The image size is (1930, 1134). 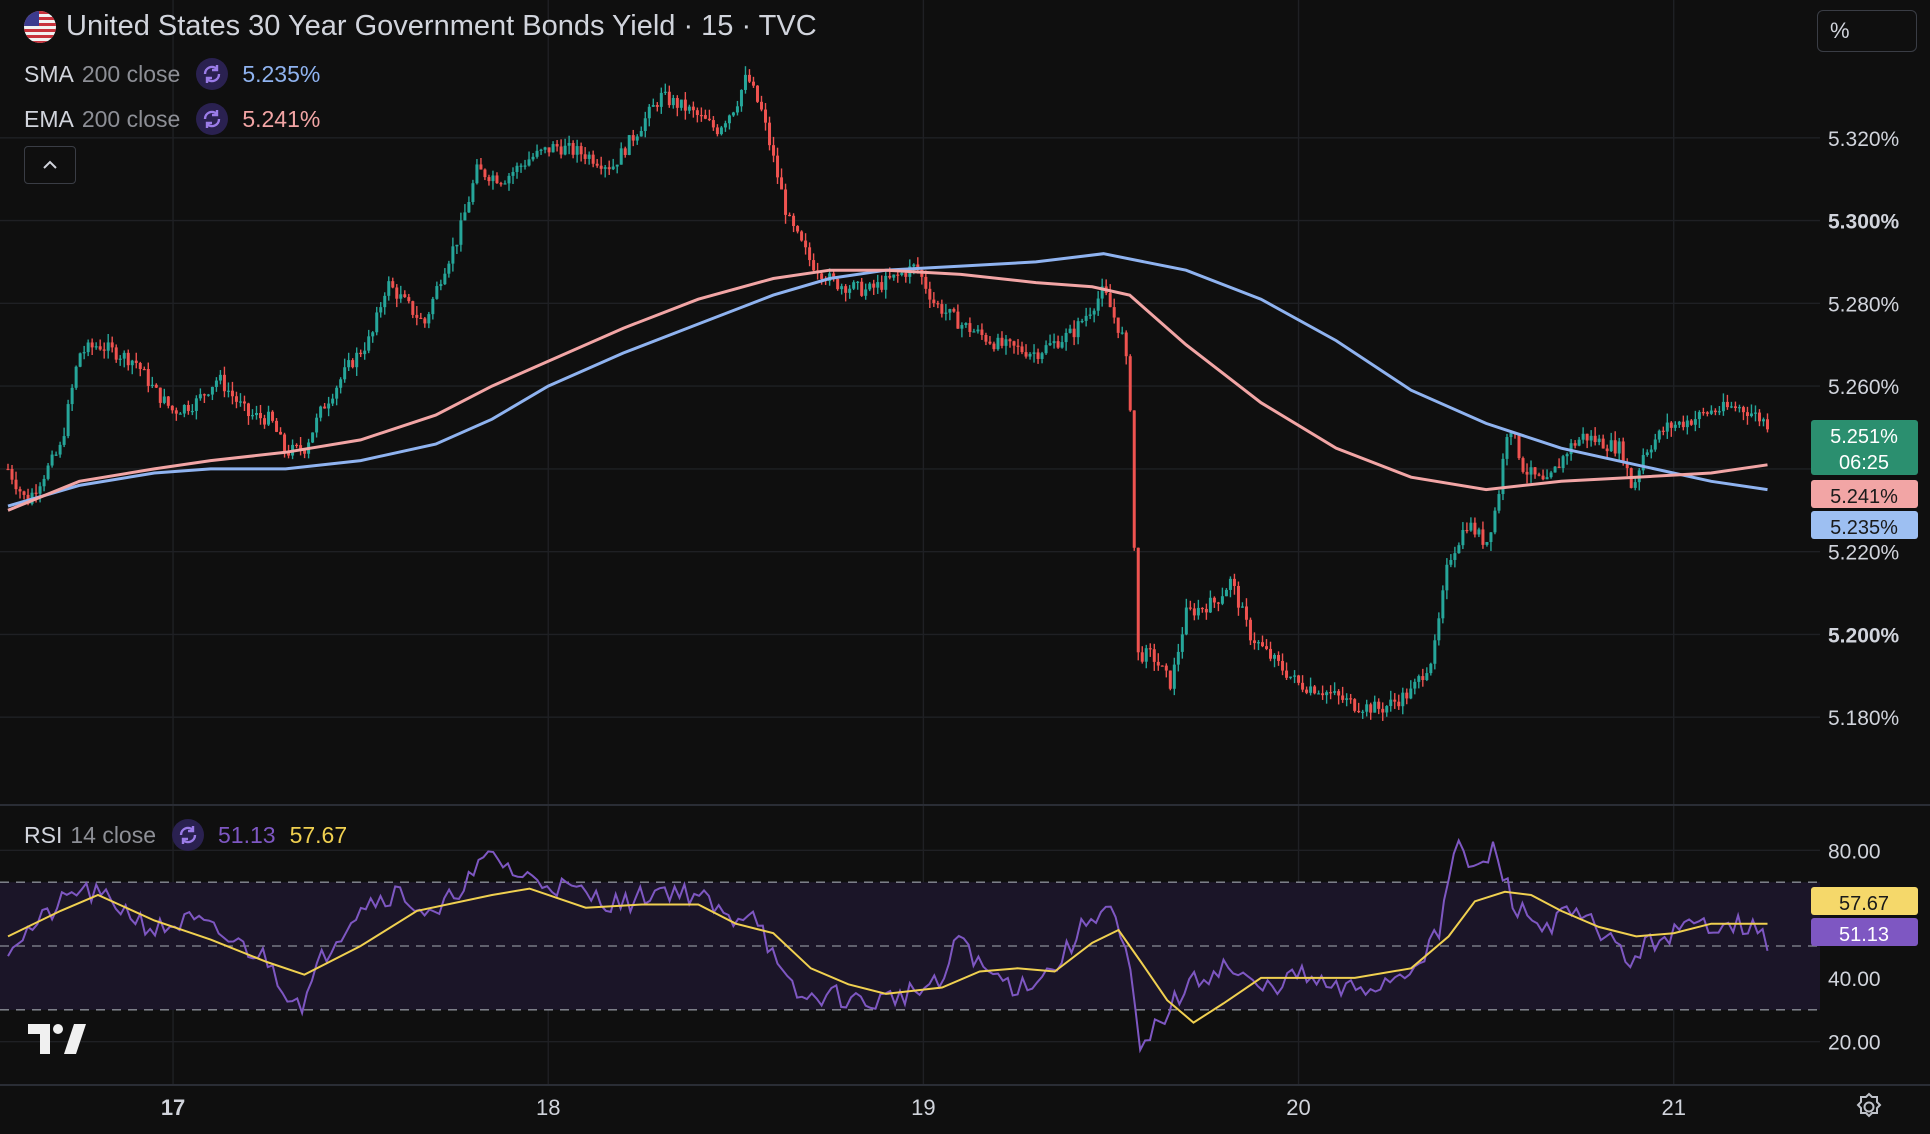 What do you see at coordinates (548, 1107) in the screenshot?
I see `x-axis-tick-label: 18` at bounding box center [548, 1107].